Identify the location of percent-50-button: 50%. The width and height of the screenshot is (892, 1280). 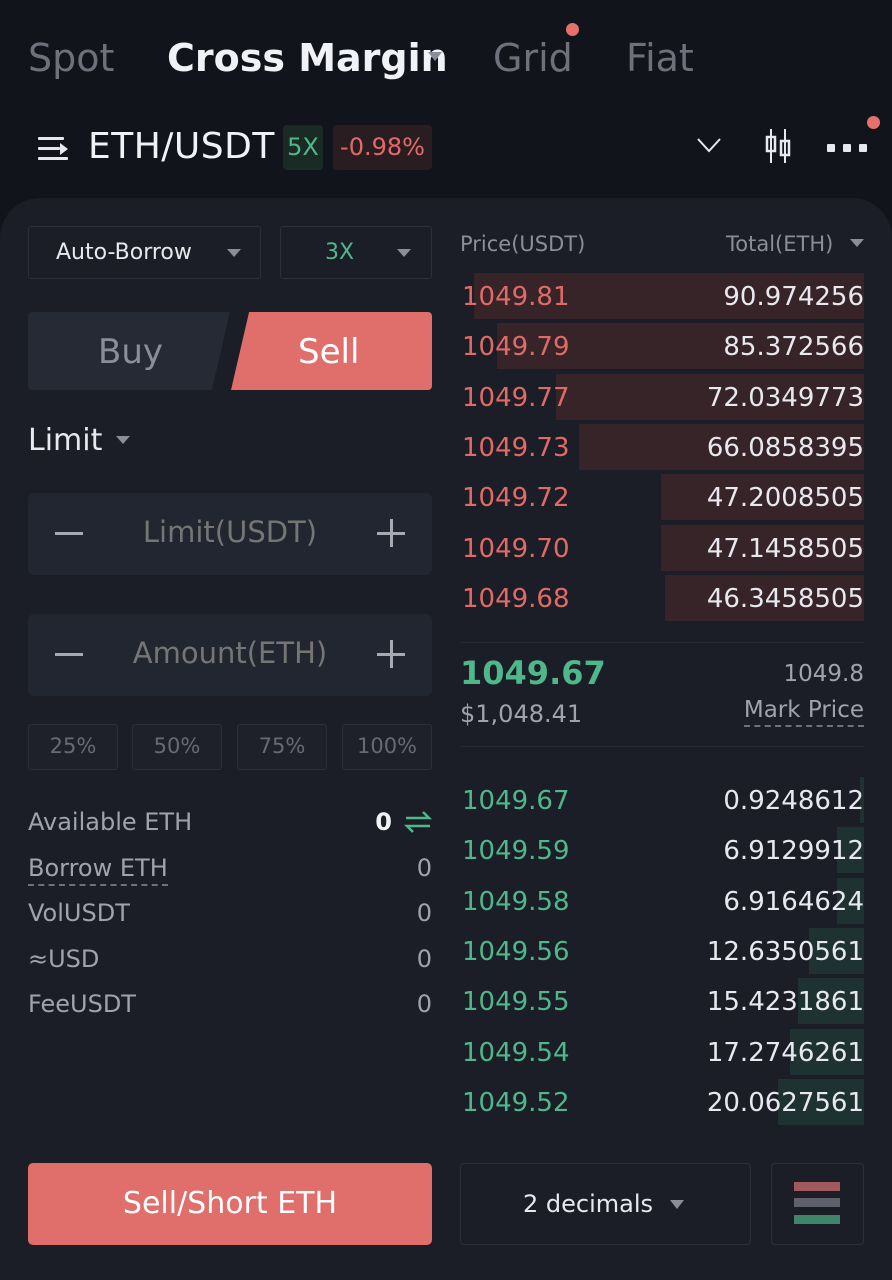
(177, 747).